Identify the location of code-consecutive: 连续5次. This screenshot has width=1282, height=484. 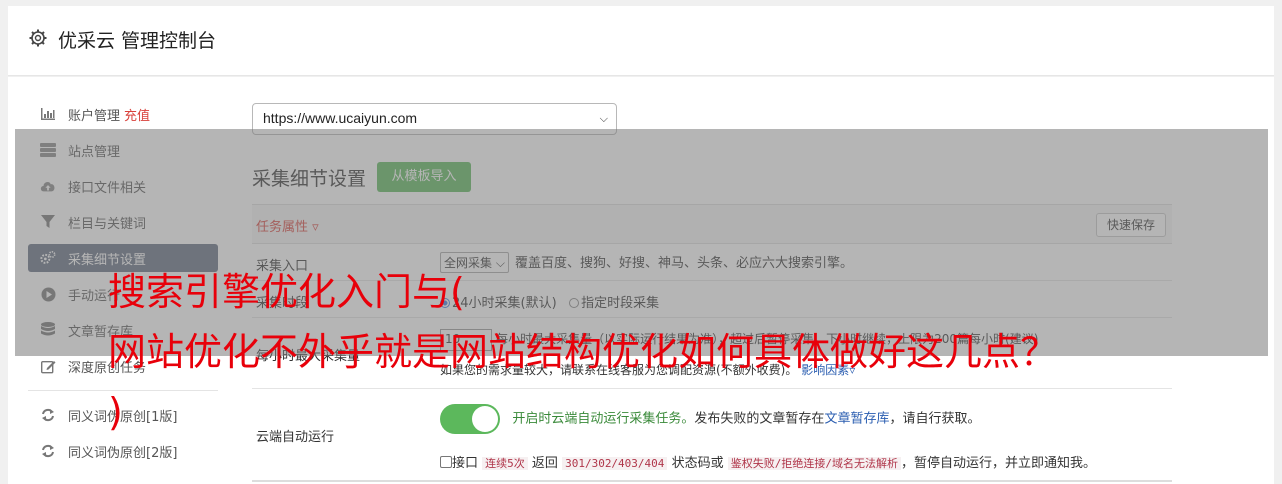
(505, 463).